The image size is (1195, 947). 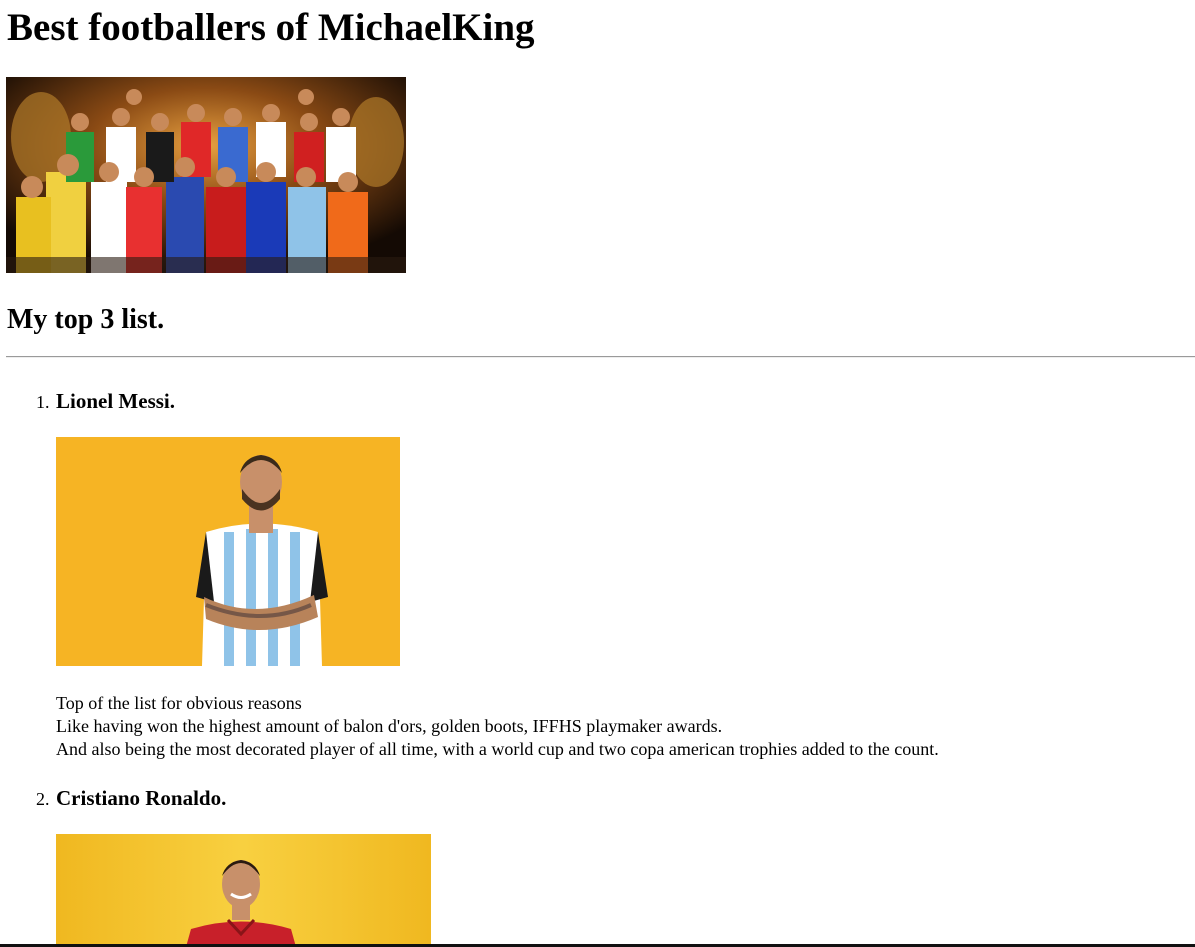 What do you see at coordinates (600, 357) in the screenshot?
I see `divider` at bounding box center [600, 357].